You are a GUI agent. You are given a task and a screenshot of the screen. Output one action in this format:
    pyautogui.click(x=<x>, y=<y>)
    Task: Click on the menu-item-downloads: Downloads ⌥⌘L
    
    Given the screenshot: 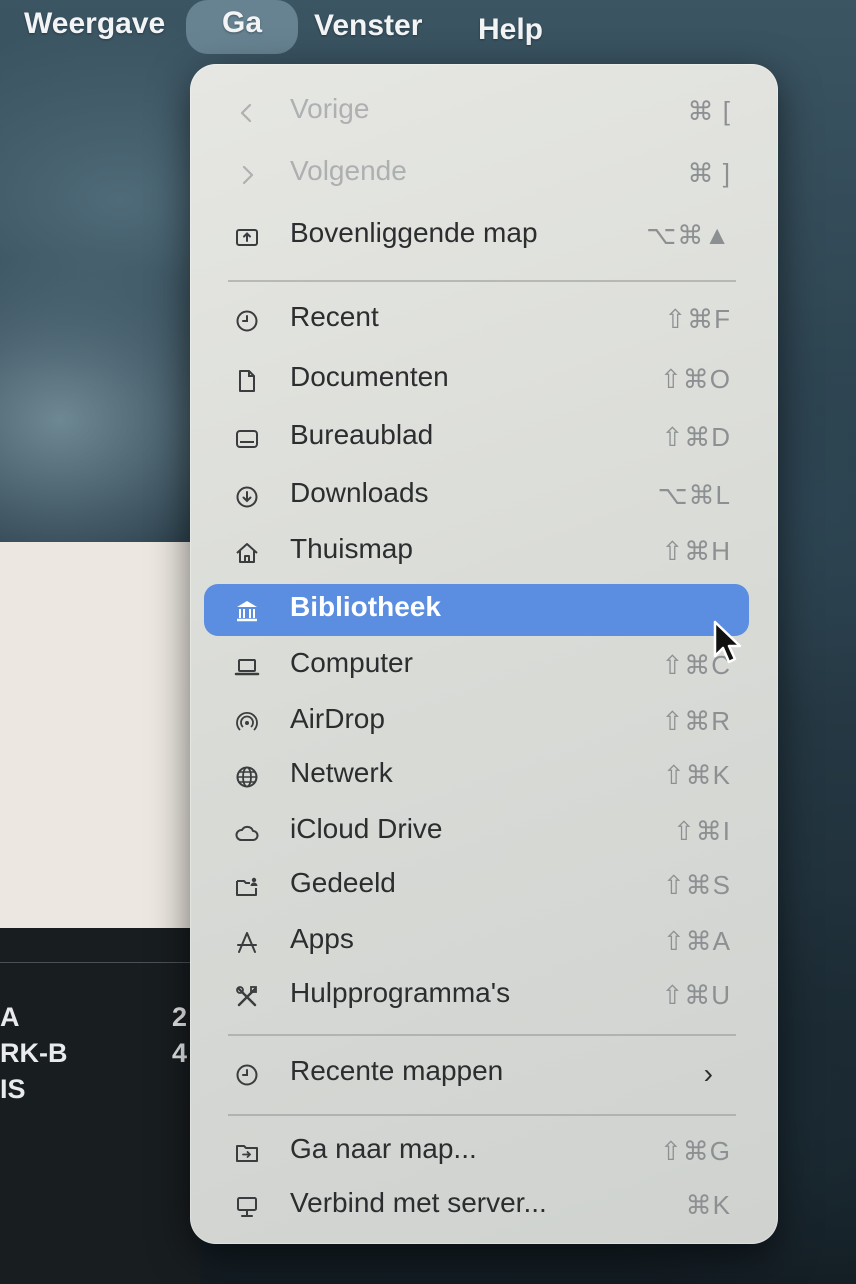 What is the action you would take?
    pyautogui.click(x=476, y=496)
    